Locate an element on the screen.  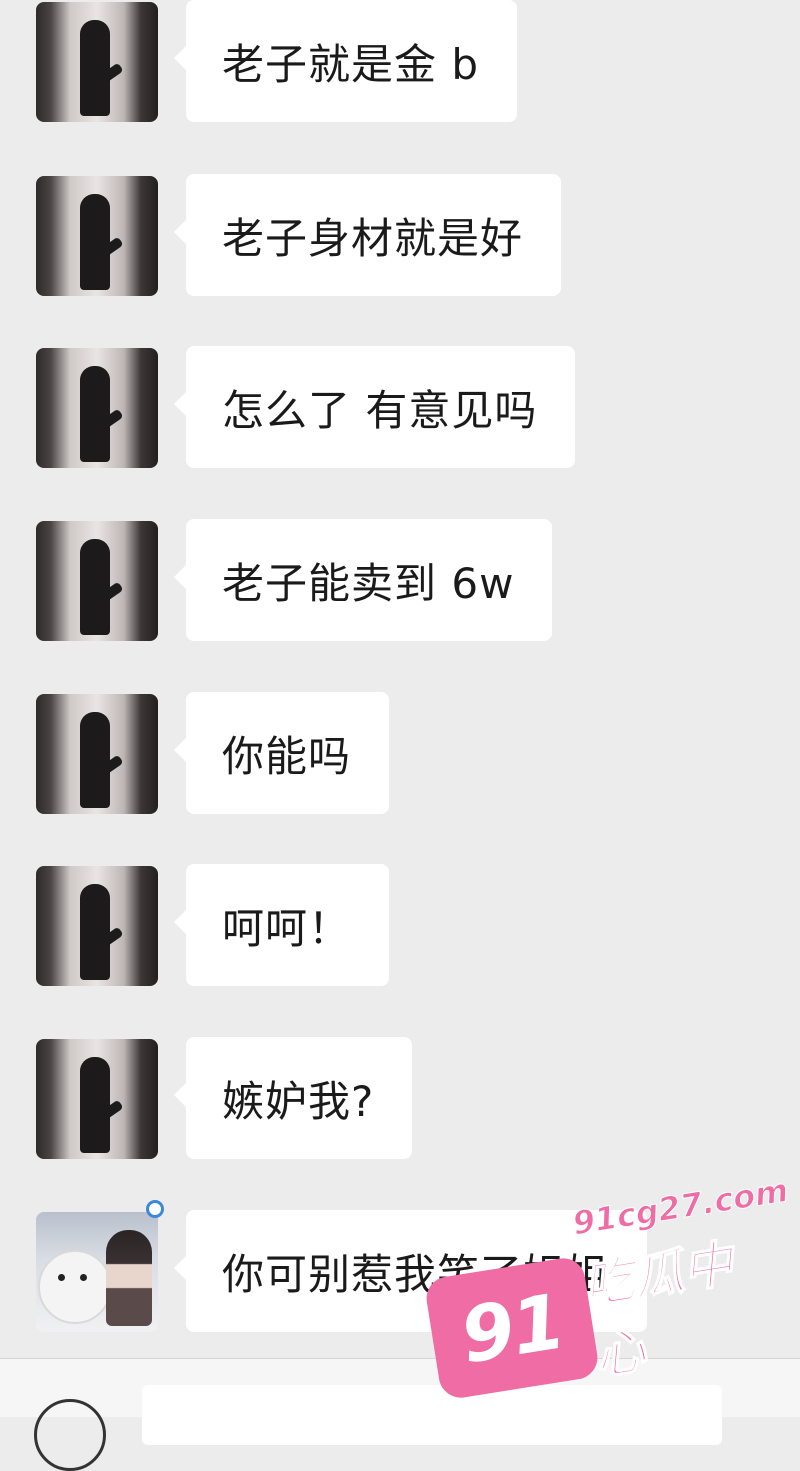
watermark: 91 91cg27.com 吃瓜中心 is located at coordinates (605, 1285).